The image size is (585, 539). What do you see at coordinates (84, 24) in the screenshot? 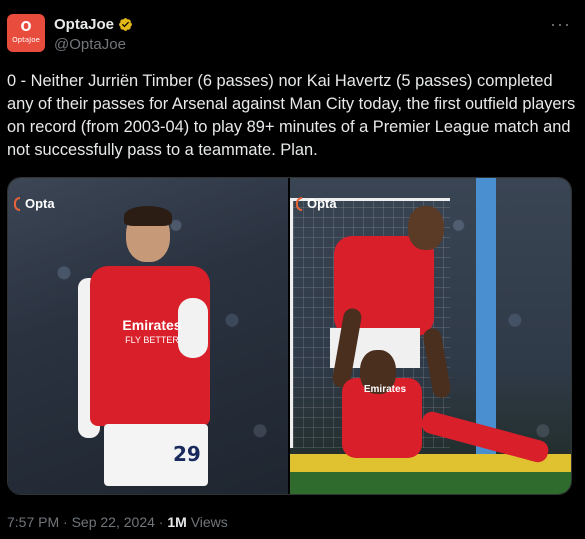
I see `display-name: OptaJoe` at bounding box center [84, 24].